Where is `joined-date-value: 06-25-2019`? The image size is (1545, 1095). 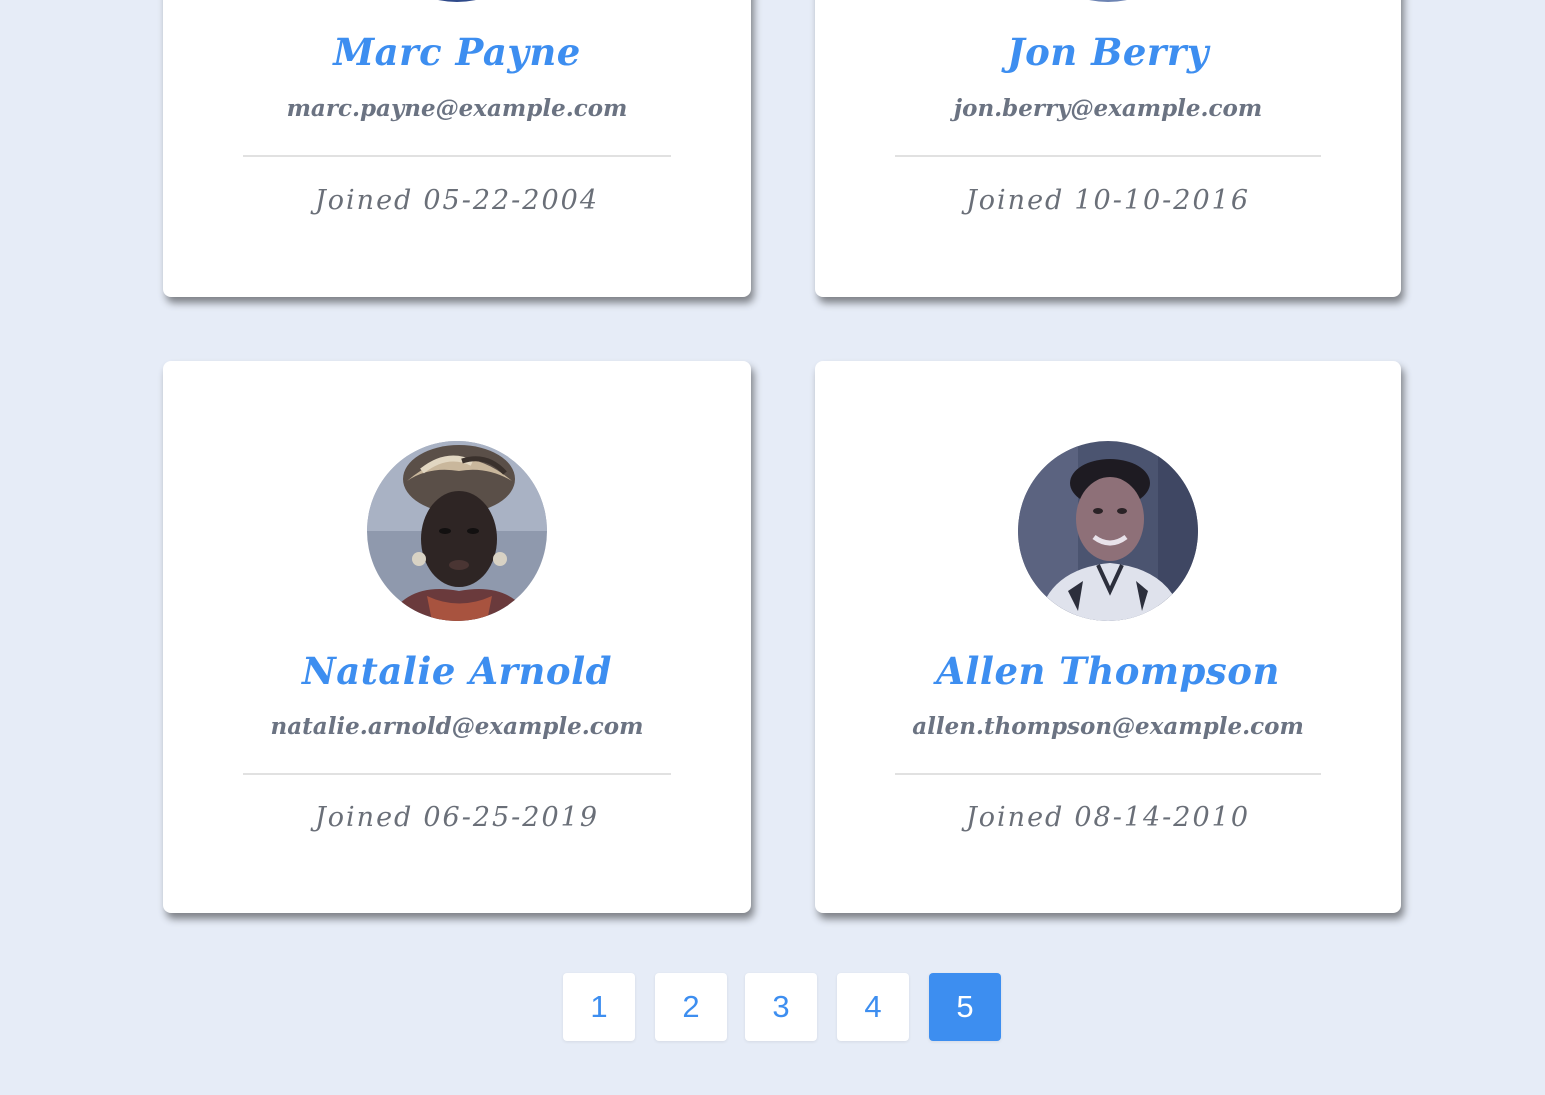 joined-date-value: 06-25-2019 is located at coordinates (511, 817).